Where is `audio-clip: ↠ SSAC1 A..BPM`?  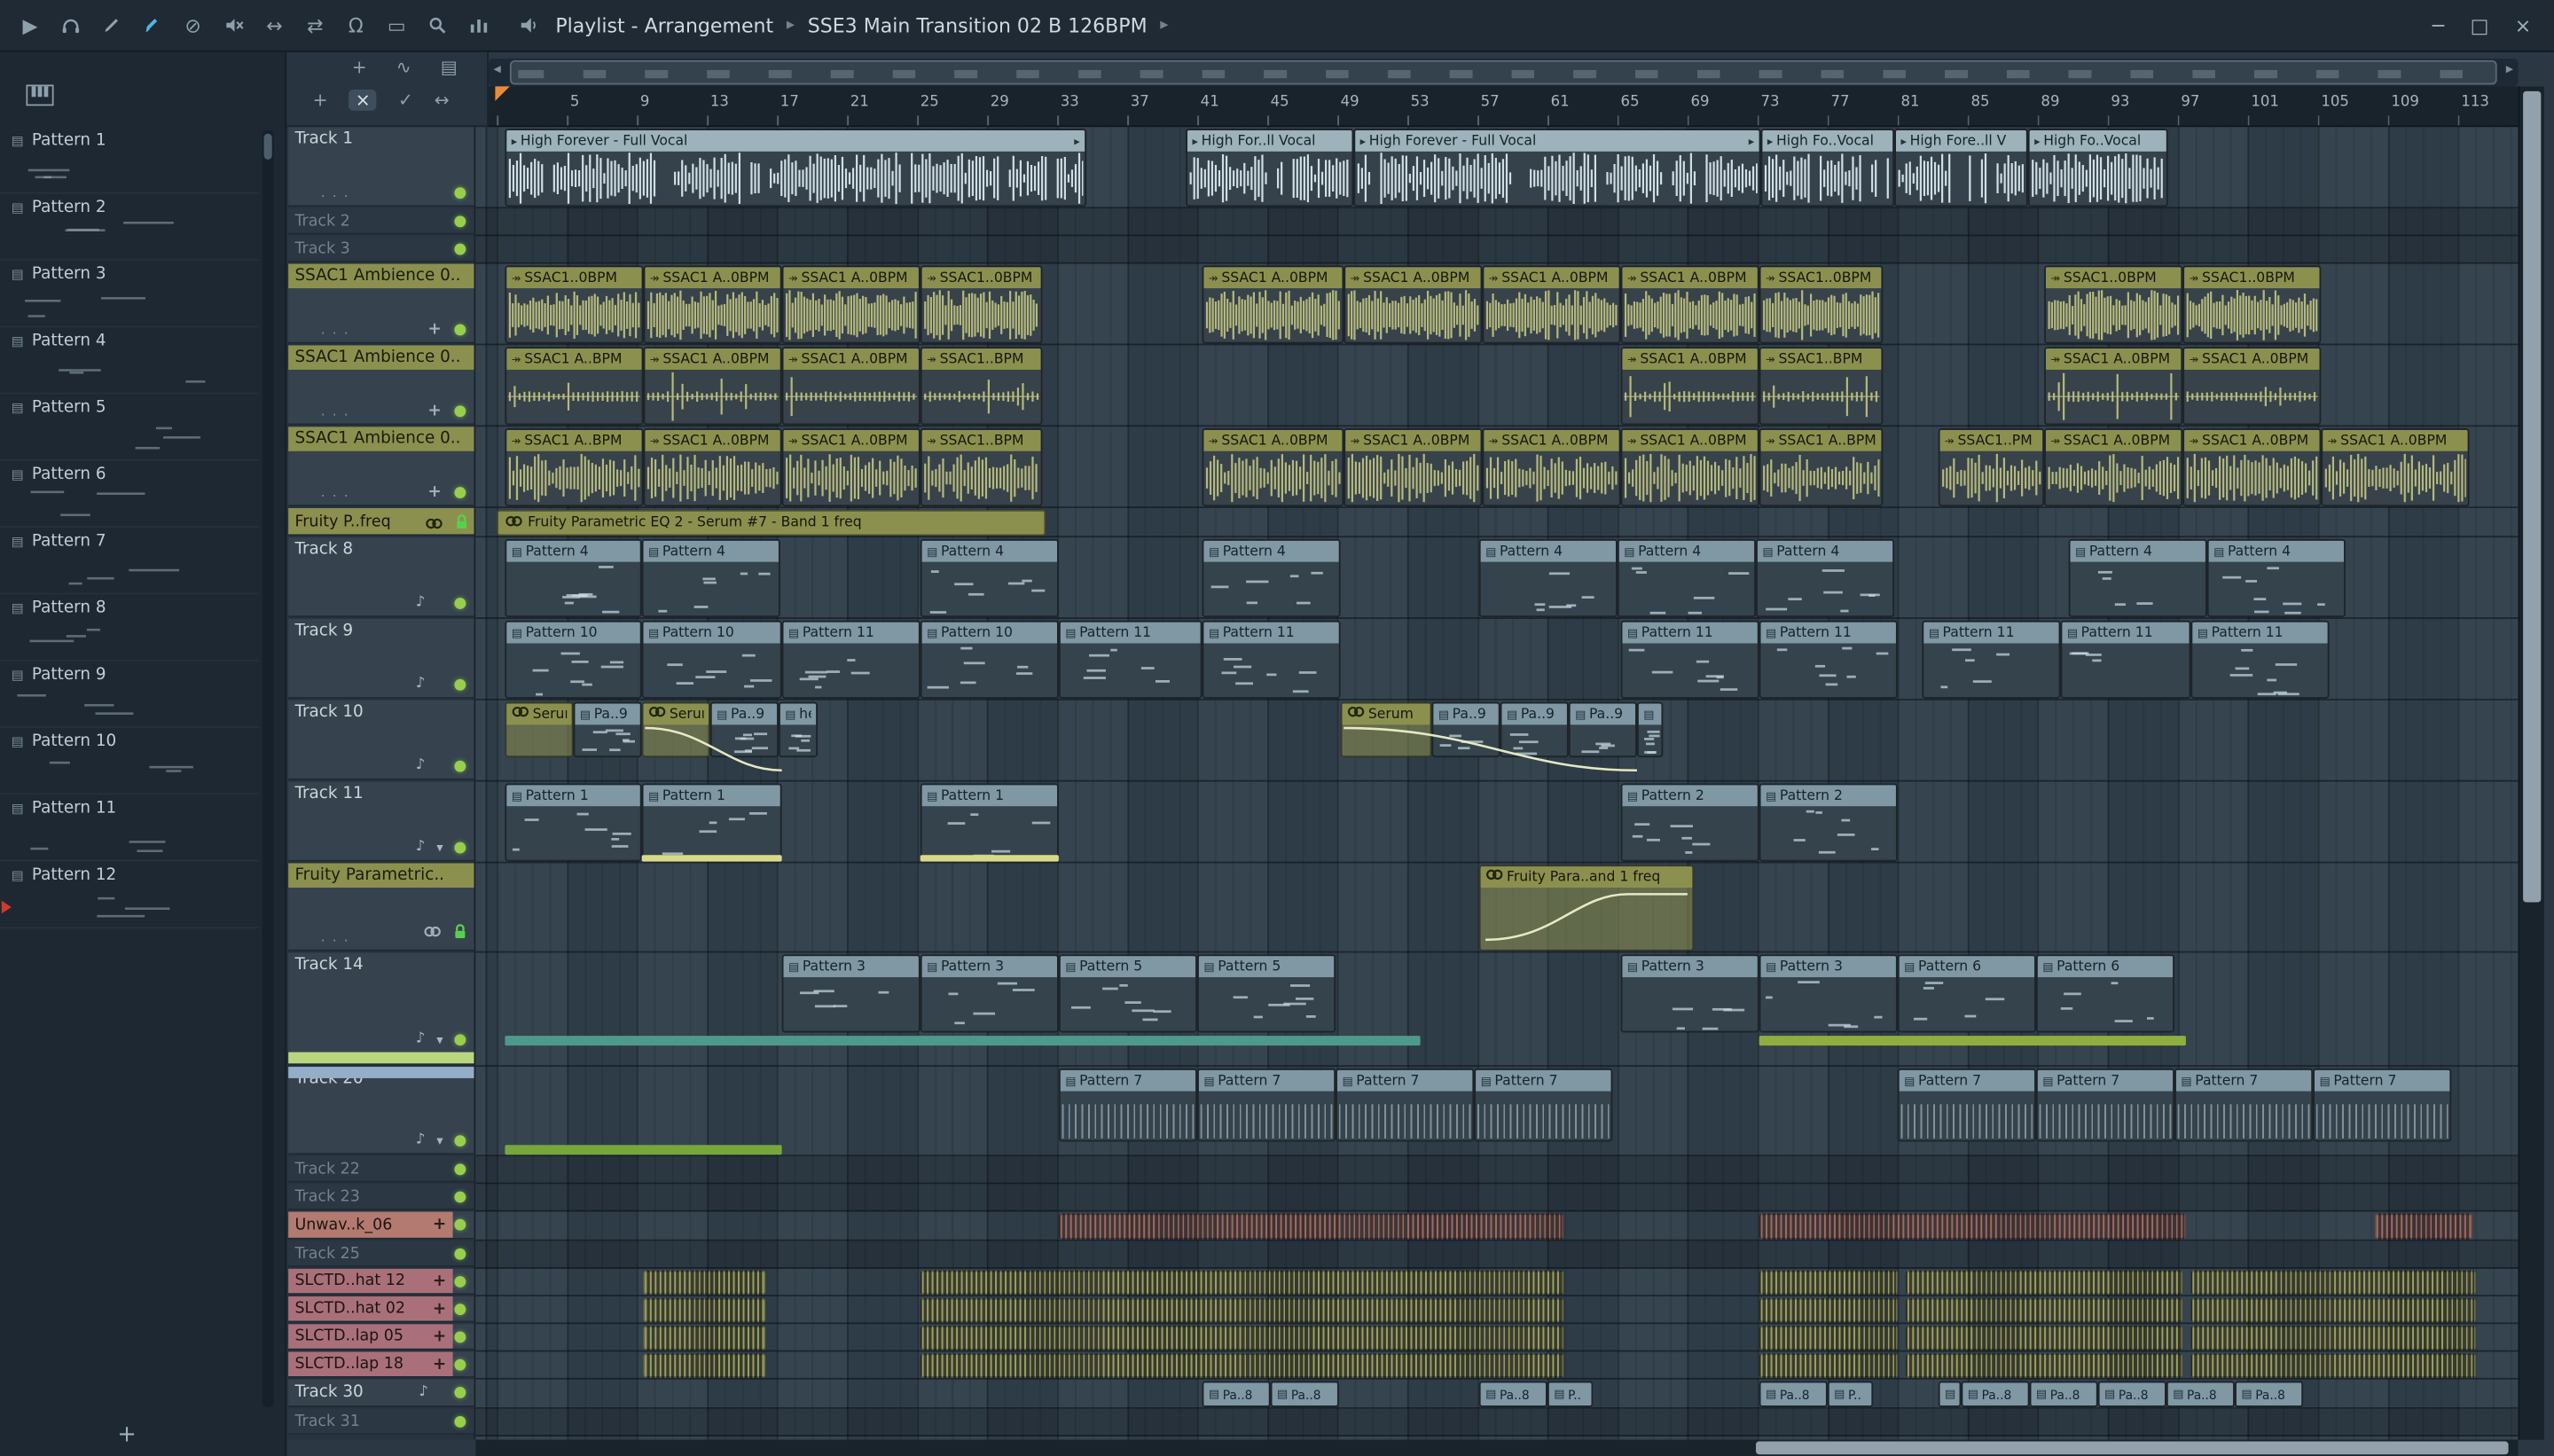
audio-clip: ↠ SSAC1 A..BPM is located at coordinates (574, 467).